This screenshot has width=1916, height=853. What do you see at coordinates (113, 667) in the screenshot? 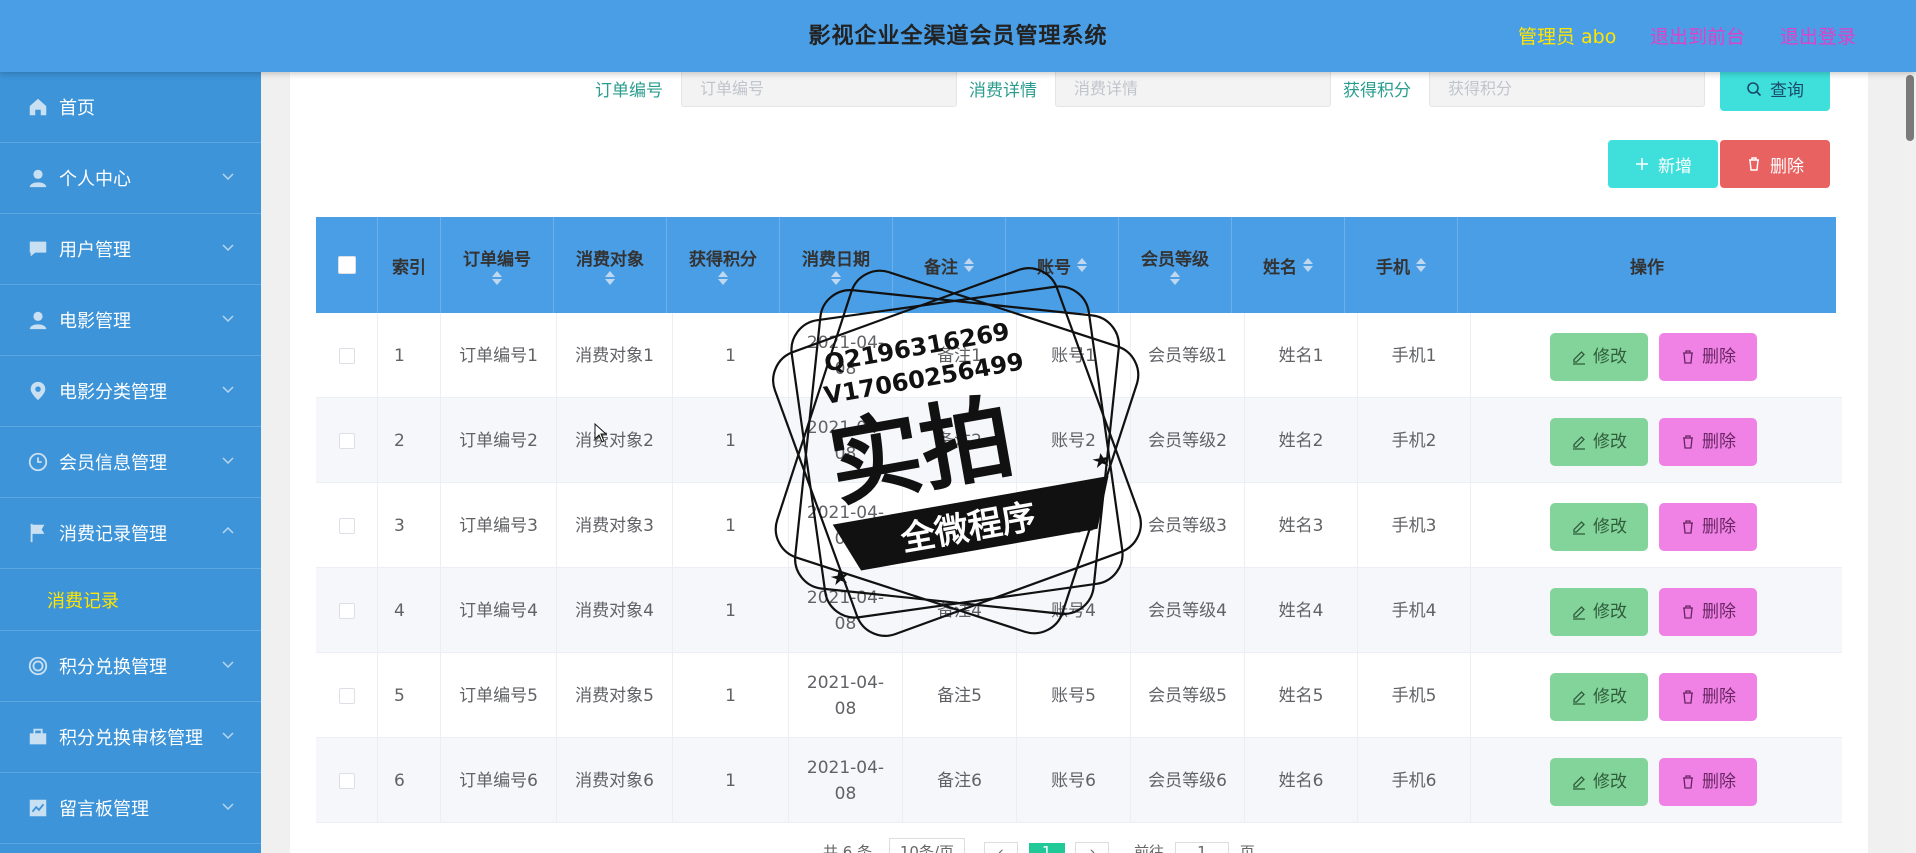
I see `sidebar-item-label: 积分兑换管理` at bounding box center [113, 667].